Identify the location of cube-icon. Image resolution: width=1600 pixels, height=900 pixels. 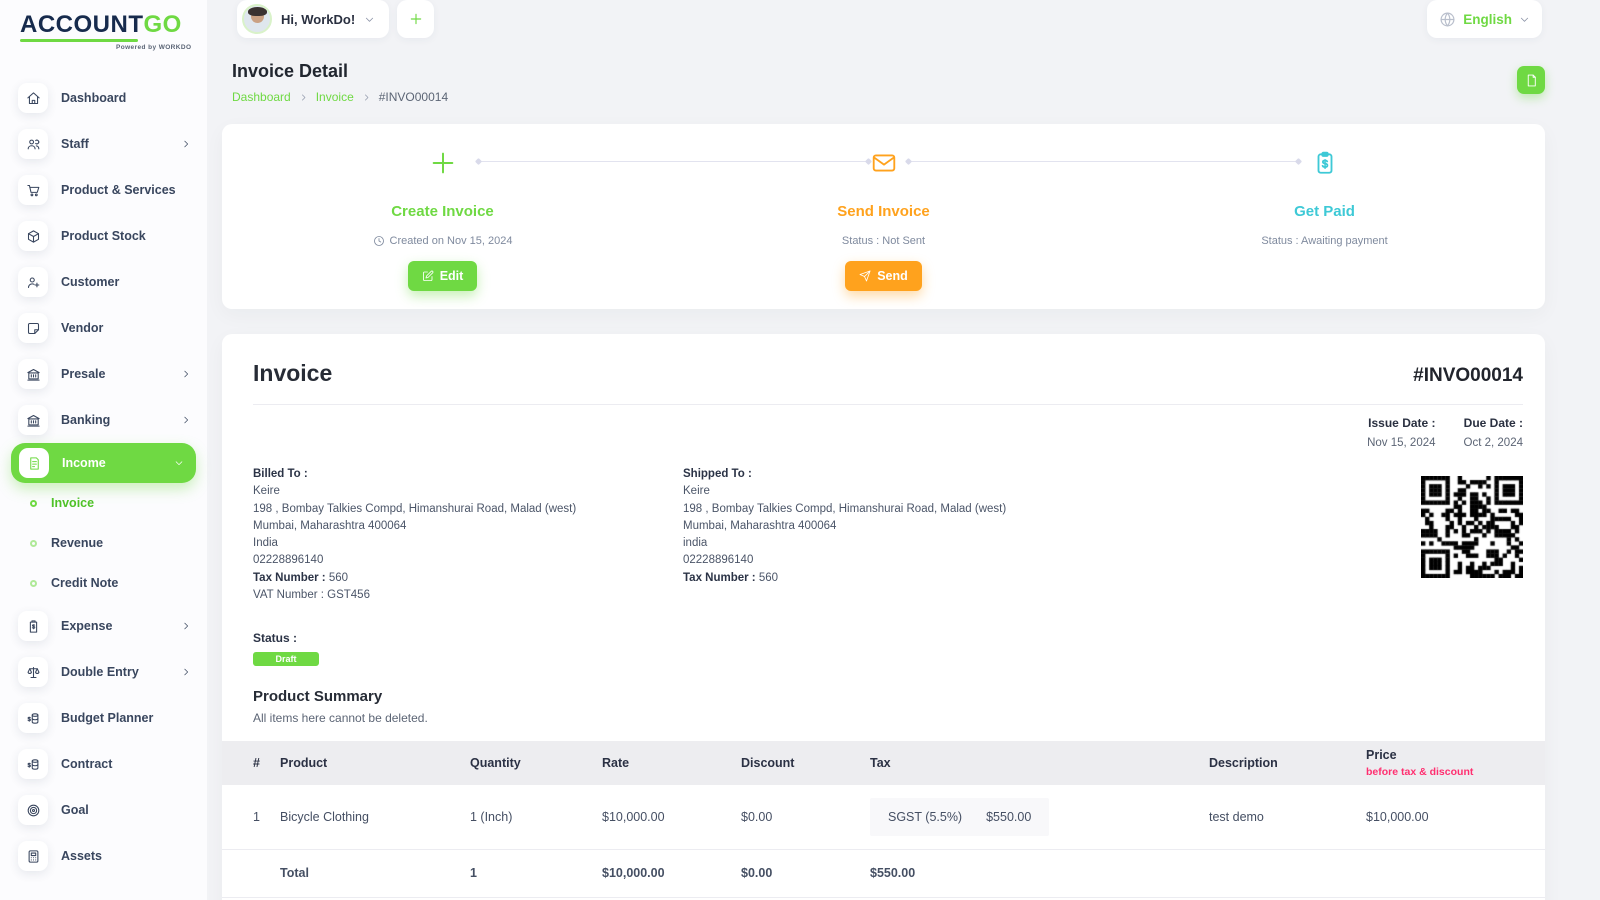
(33, 236).